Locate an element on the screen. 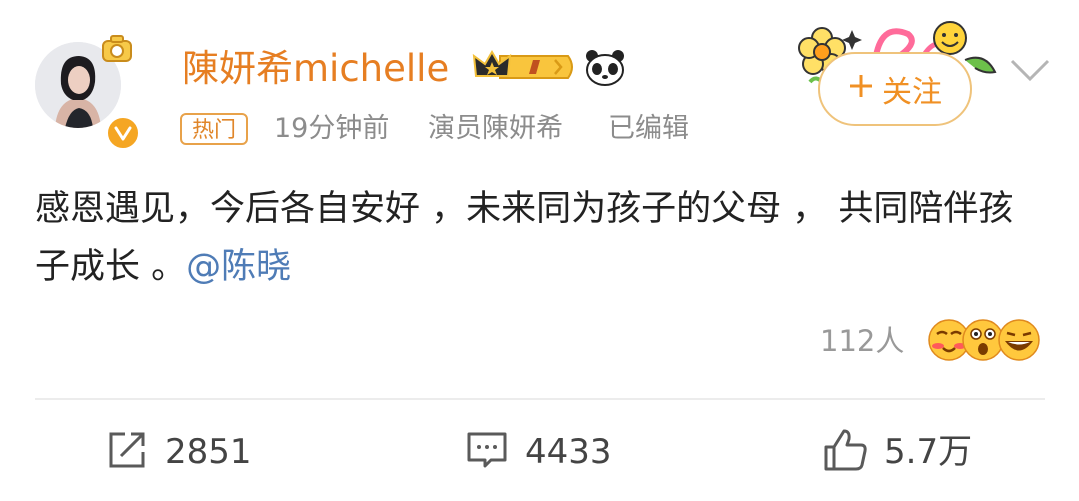 This screenshot has height=501, width=1079. thumbs-up-icon is located at coordinates (845, 452).